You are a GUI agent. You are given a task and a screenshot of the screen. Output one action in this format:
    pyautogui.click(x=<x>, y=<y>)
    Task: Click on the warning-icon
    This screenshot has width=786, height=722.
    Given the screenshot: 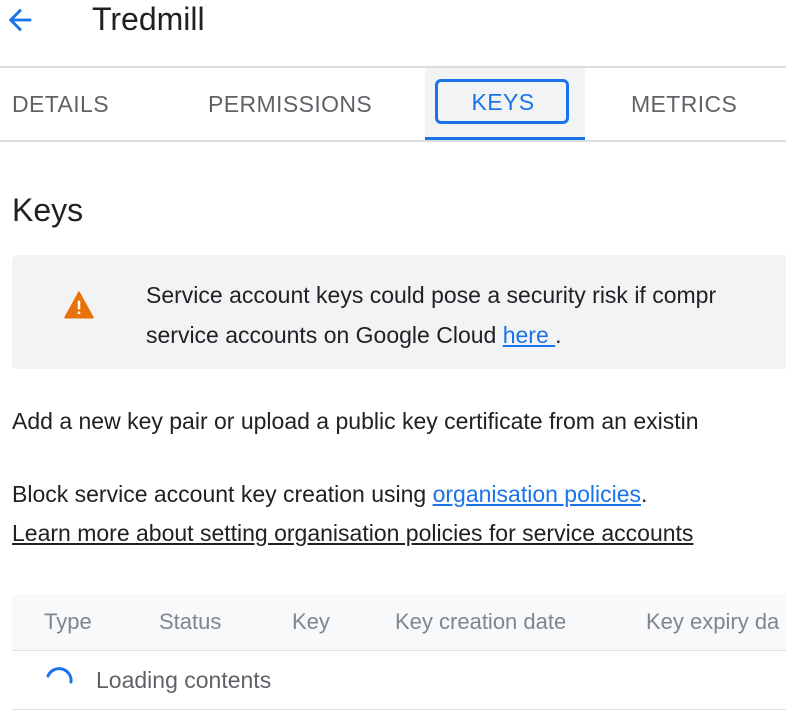 What is the action you would take?
    pyautogui.click(x=79, y=305)
    